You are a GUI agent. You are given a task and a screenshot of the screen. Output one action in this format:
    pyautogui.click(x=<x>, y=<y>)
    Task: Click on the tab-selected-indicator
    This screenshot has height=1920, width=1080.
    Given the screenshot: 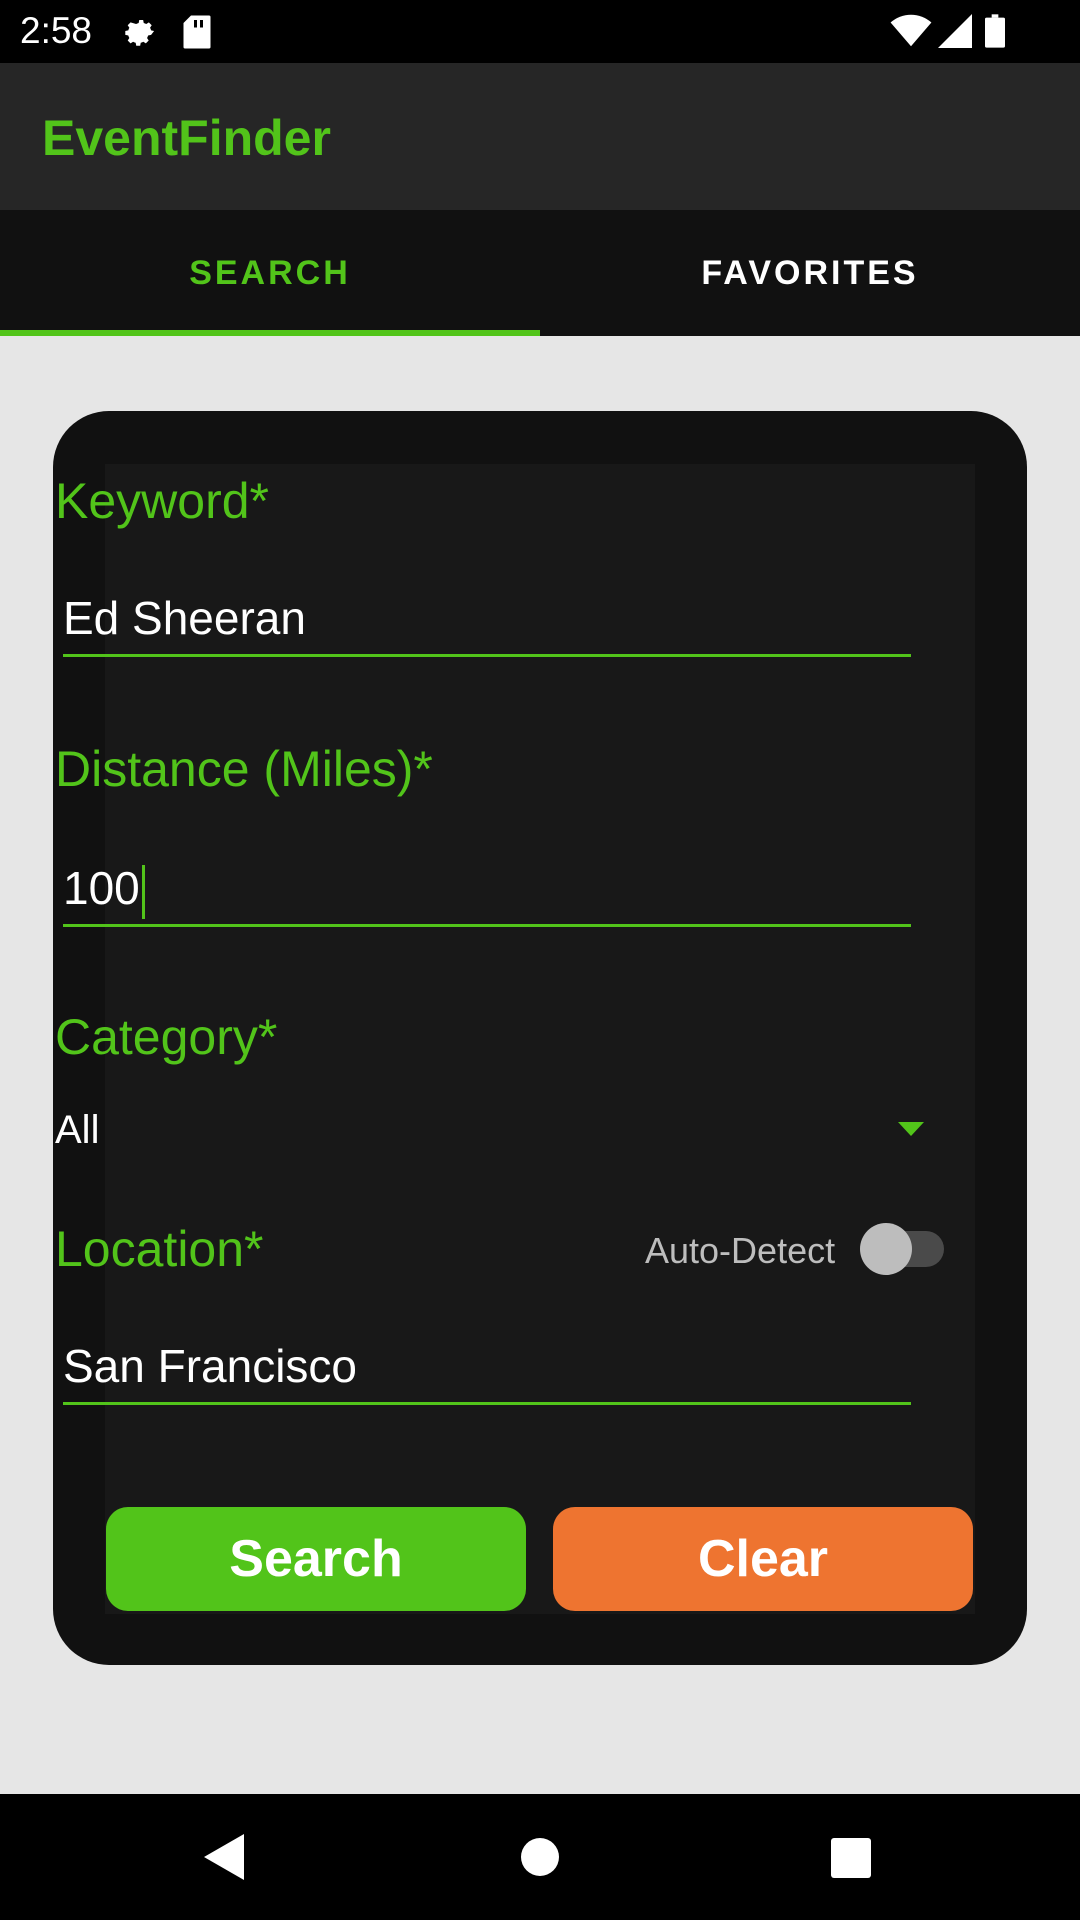 What is the action you would take?
    pyautogui.click(x=270, y=333)
    